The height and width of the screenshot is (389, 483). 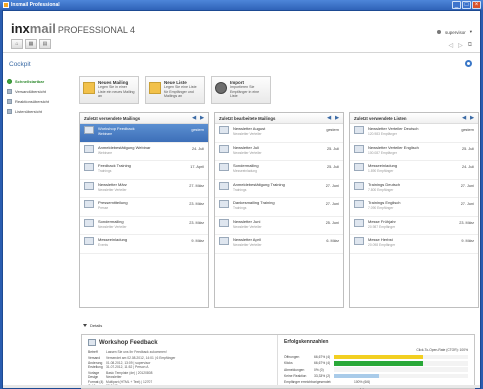 What do you see at coordinates (144, 133) in the screenshot?
I see `list-item: Workshop Feedback Webinare gestern` at bounding box center [144, 133].